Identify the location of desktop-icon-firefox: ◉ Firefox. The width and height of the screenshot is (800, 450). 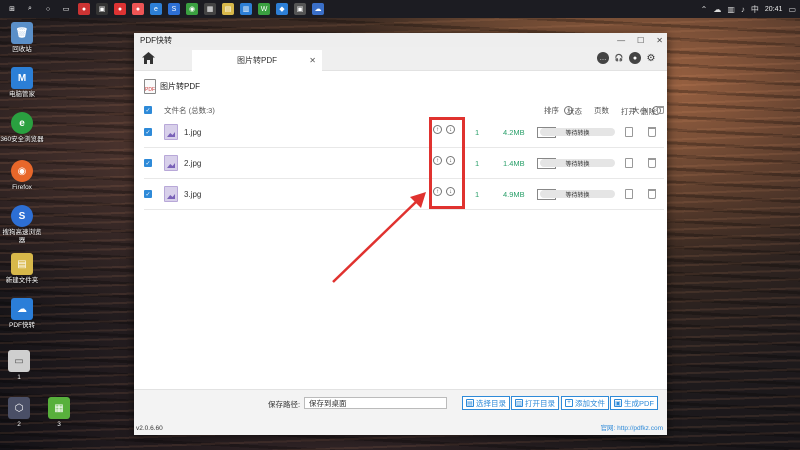
(22, 176).